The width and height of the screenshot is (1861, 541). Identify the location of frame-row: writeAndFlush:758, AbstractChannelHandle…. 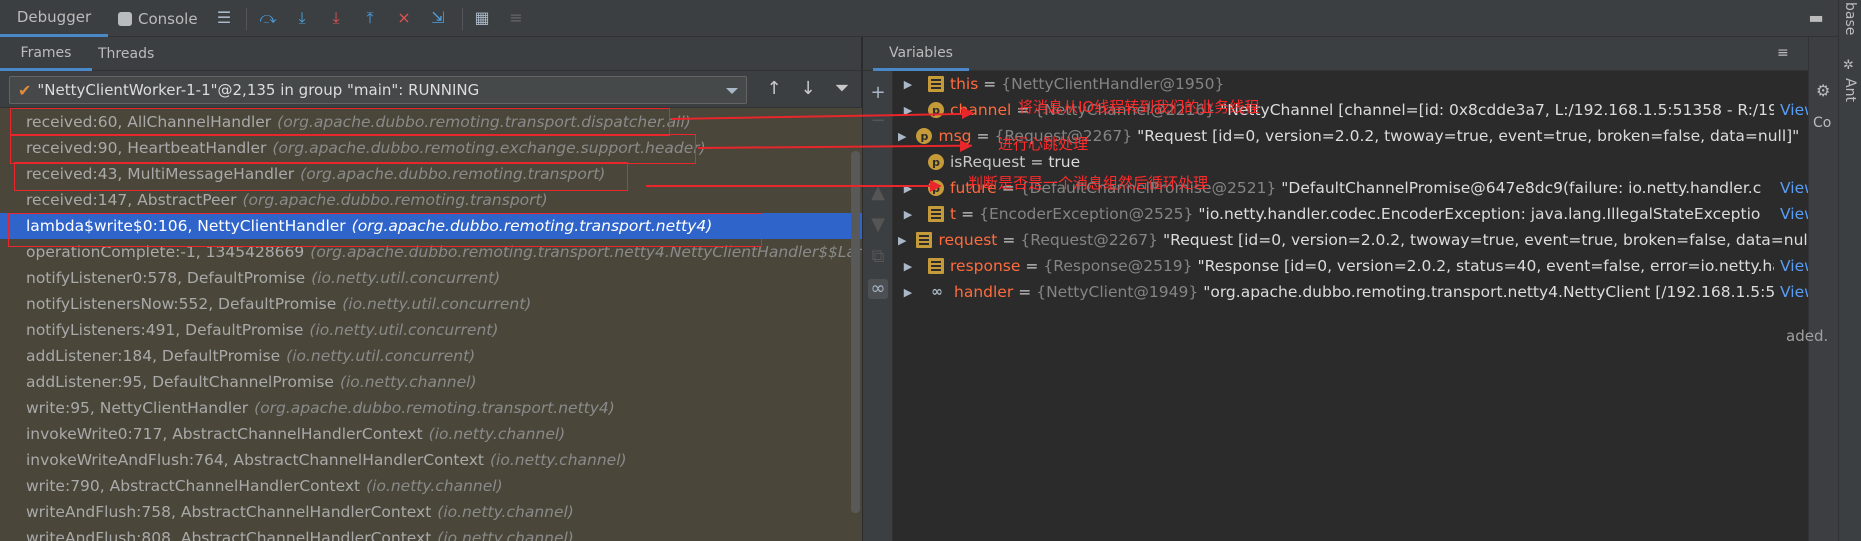
(431, 512).